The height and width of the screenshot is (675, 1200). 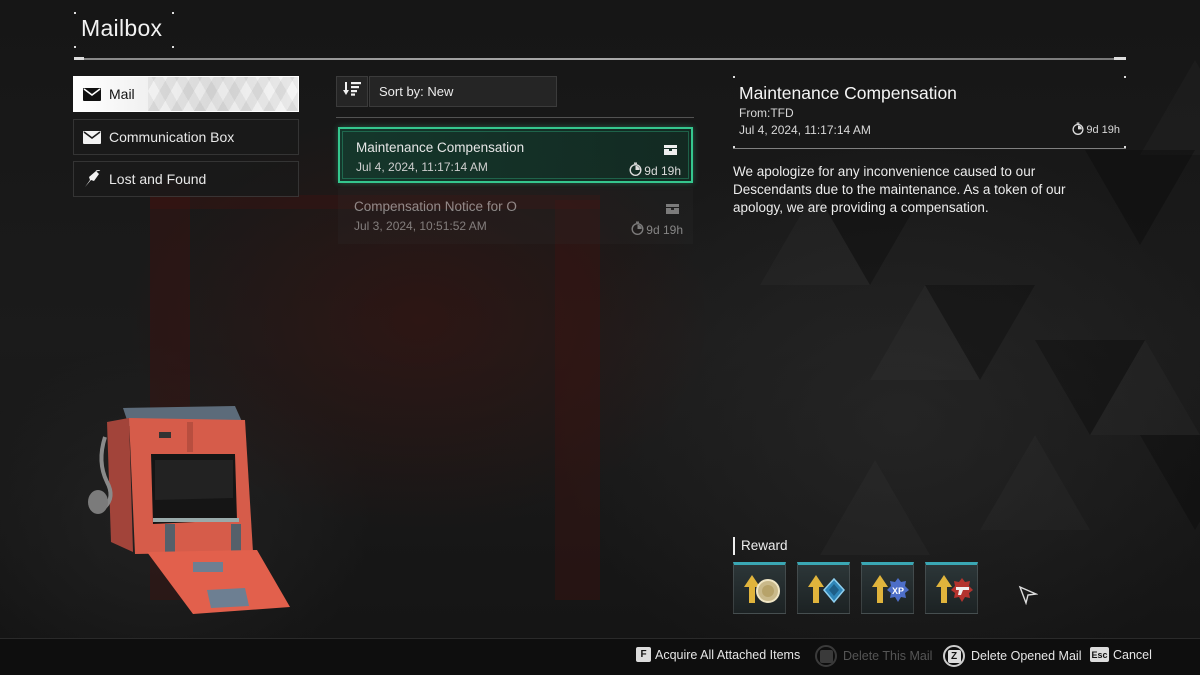 I want to click on tab-label: Mail, so click(x=122, y=94).